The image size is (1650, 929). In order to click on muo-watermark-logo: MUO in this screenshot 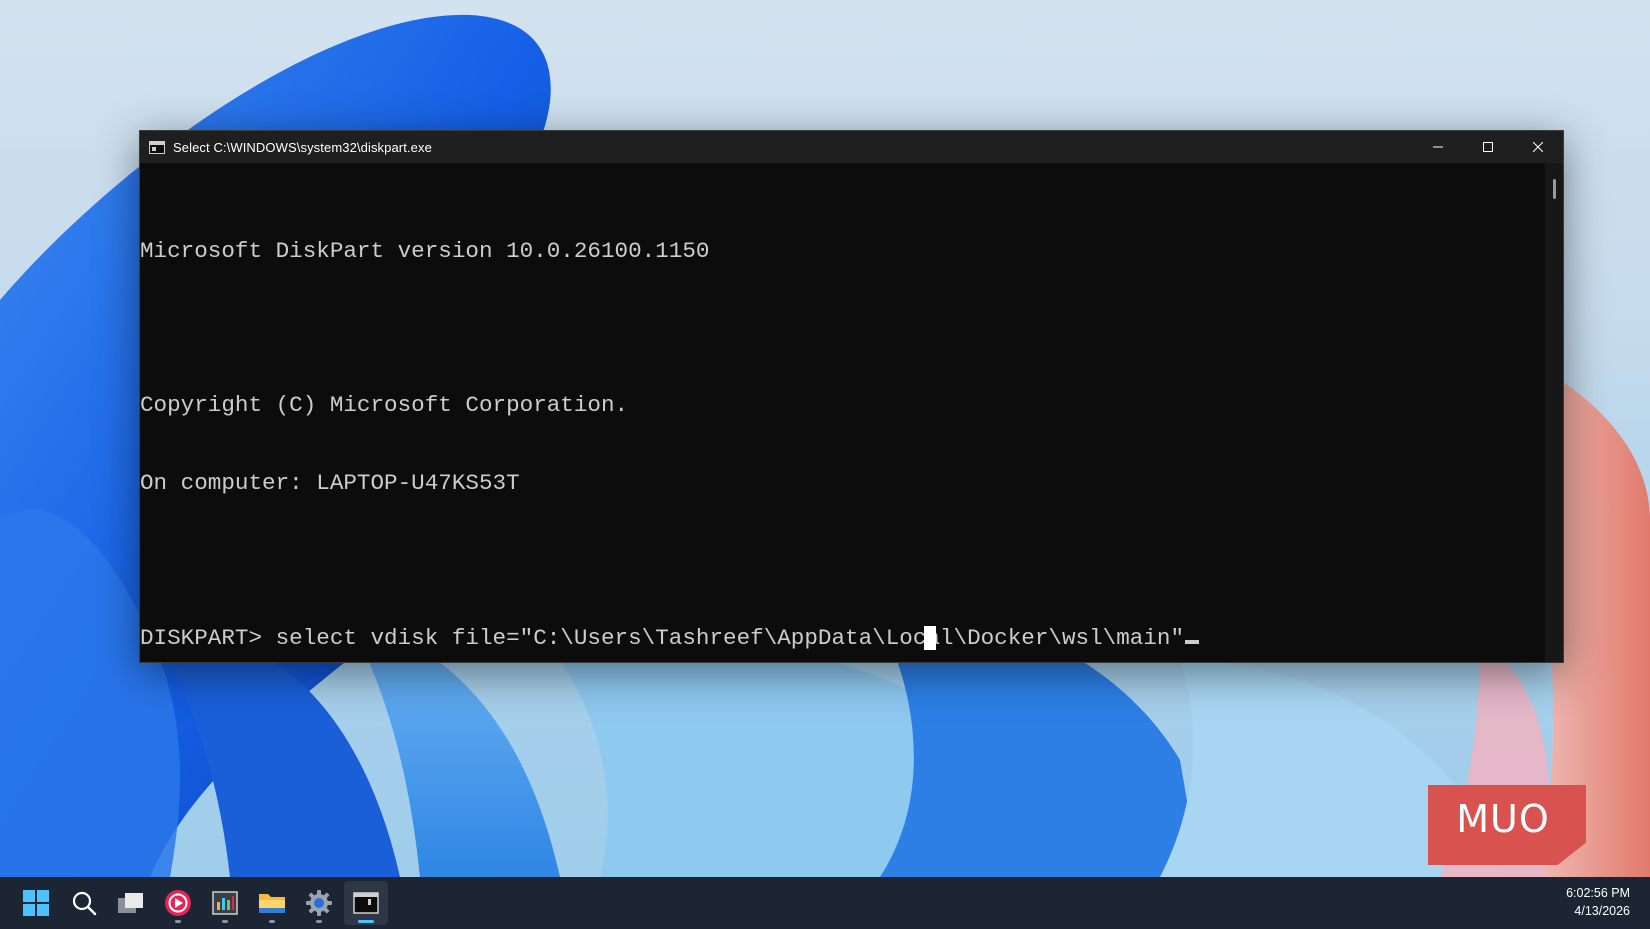, I will do `click(1507, 825)`.